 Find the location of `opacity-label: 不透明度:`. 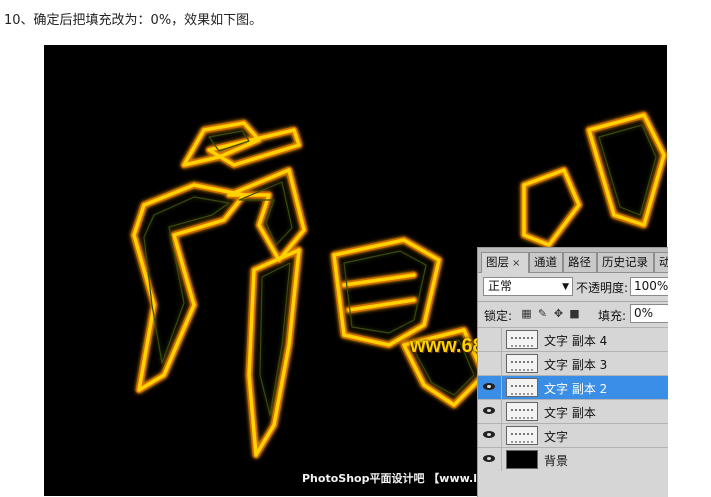

opacity-label: 不透明度: is located at coordinates (602, 288).